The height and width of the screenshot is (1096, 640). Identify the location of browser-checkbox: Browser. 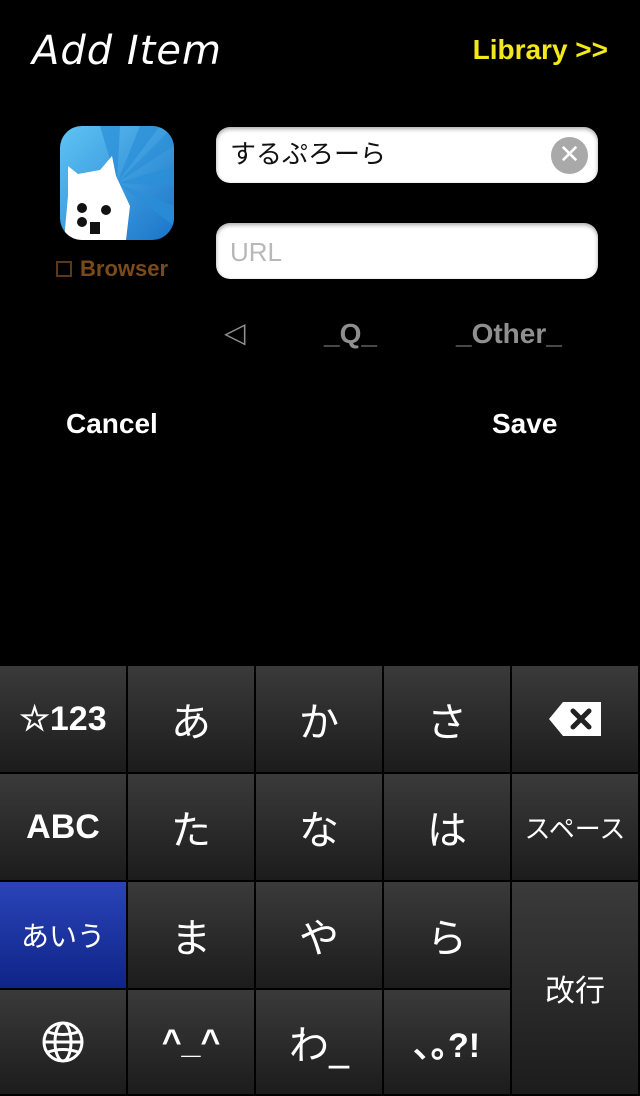
(112, 269).